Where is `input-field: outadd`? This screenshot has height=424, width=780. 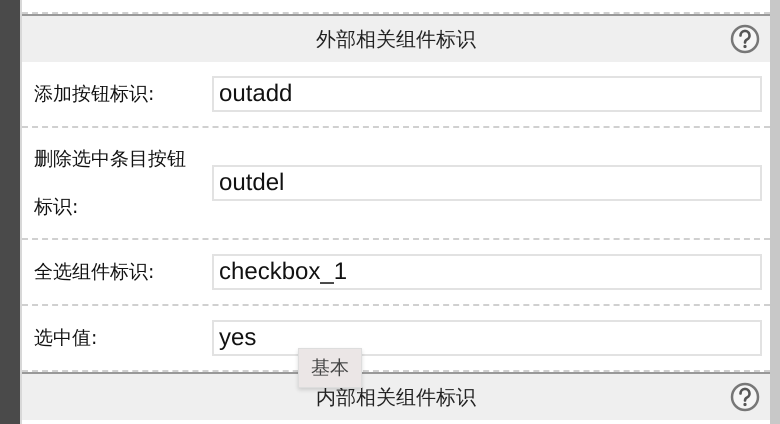
input-field: outadd is located at coordinates (487, 94).